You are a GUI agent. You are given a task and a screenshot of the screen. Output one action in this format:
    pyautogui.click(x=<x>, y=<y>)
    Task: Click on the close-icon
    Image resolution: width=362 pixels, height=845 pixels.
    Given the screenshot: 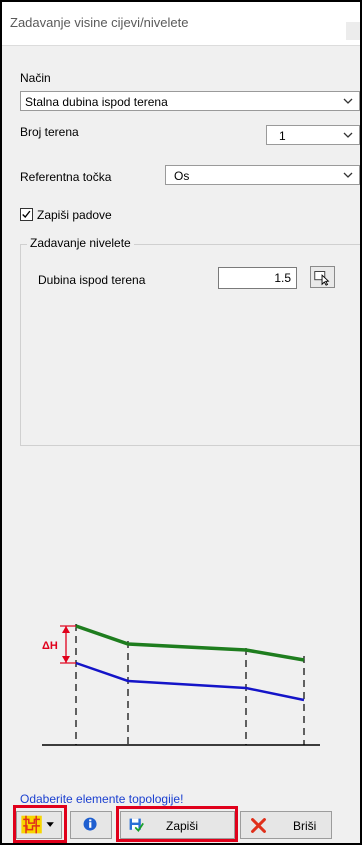 What is the action you would take?
    pyautogui.click(x=353, y=31)
    